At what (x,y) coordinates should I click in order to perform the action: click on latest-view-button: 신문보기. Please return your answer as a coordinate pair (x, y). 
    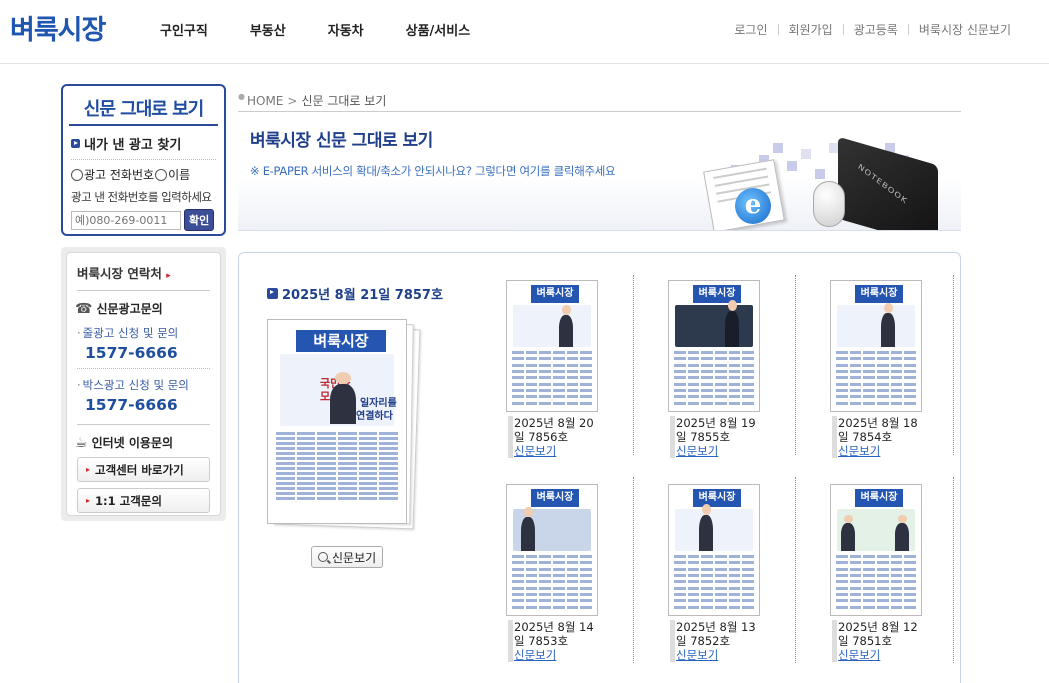
    Looking at the image, I should click on (347, 557).